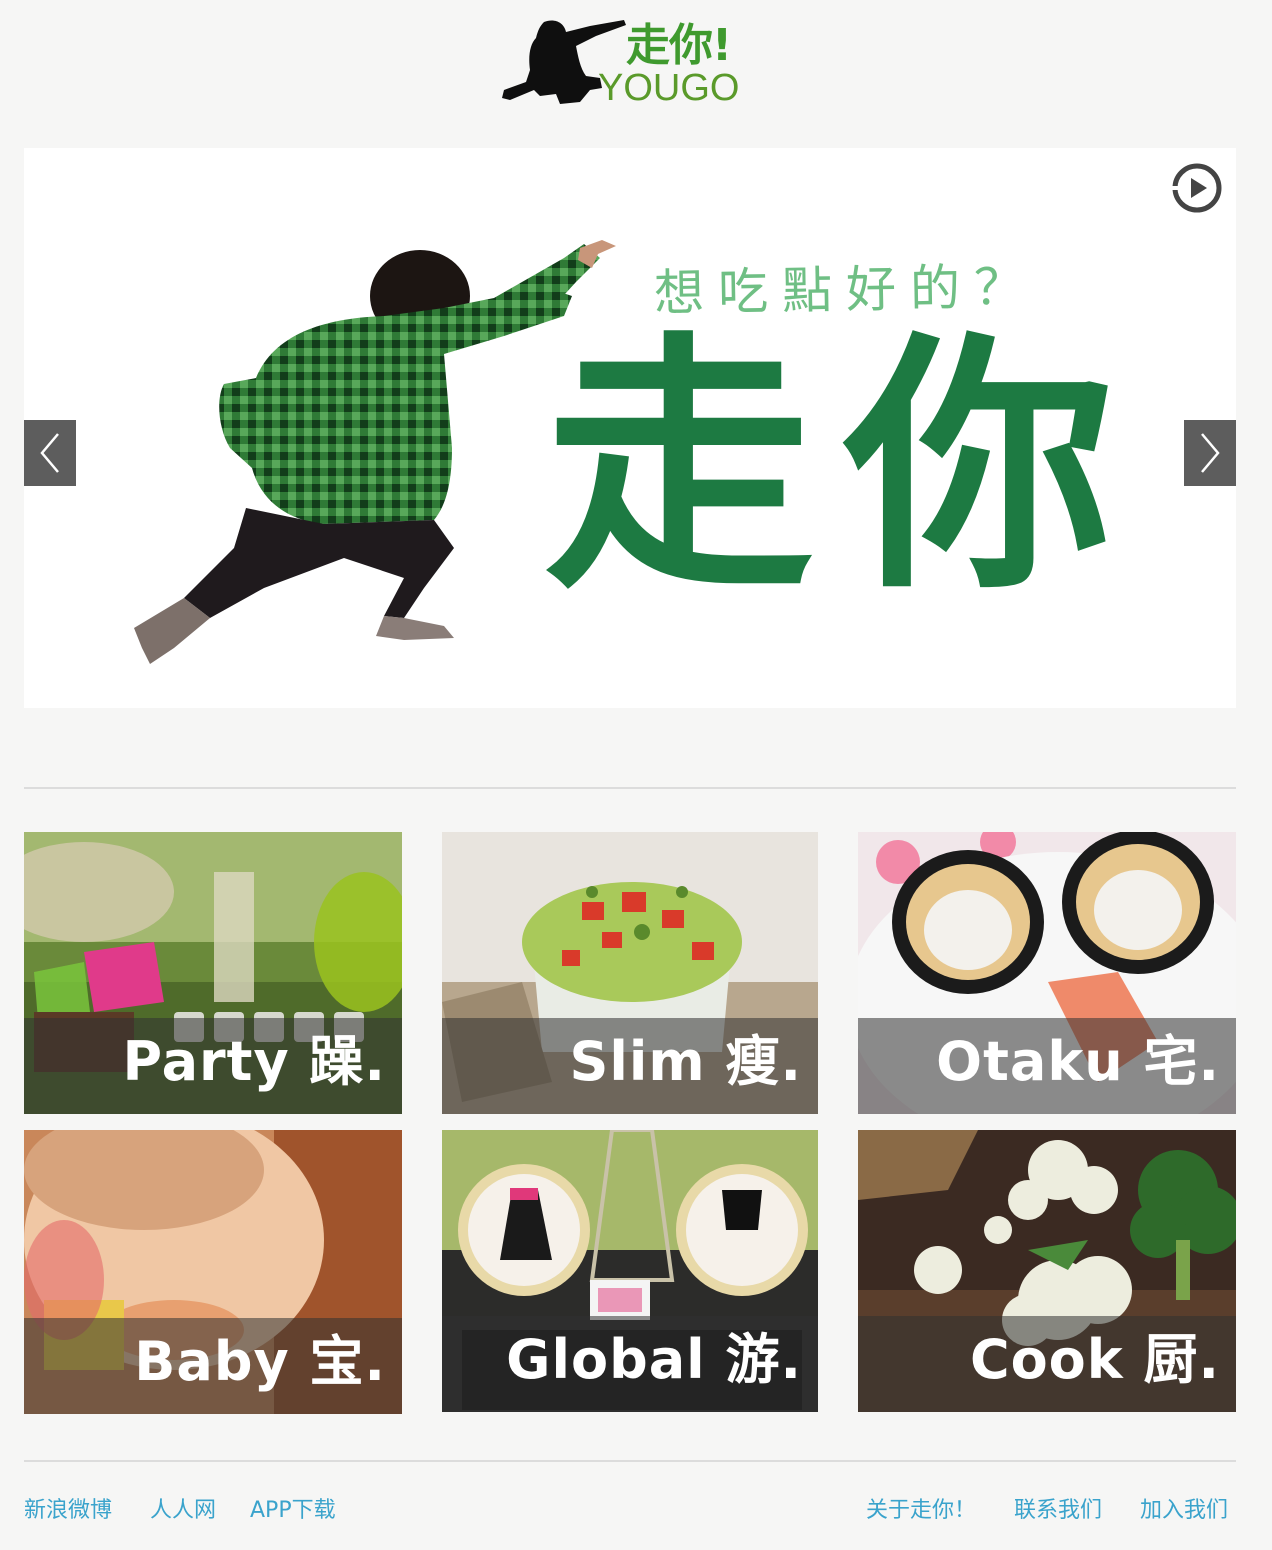 The height and width of the screenshot is (1550, 1272). What do you see at coordinates (260, 1361) in the screenshot?
I see `category-label: Baby 宝.` at bounding box center [260, 1361].